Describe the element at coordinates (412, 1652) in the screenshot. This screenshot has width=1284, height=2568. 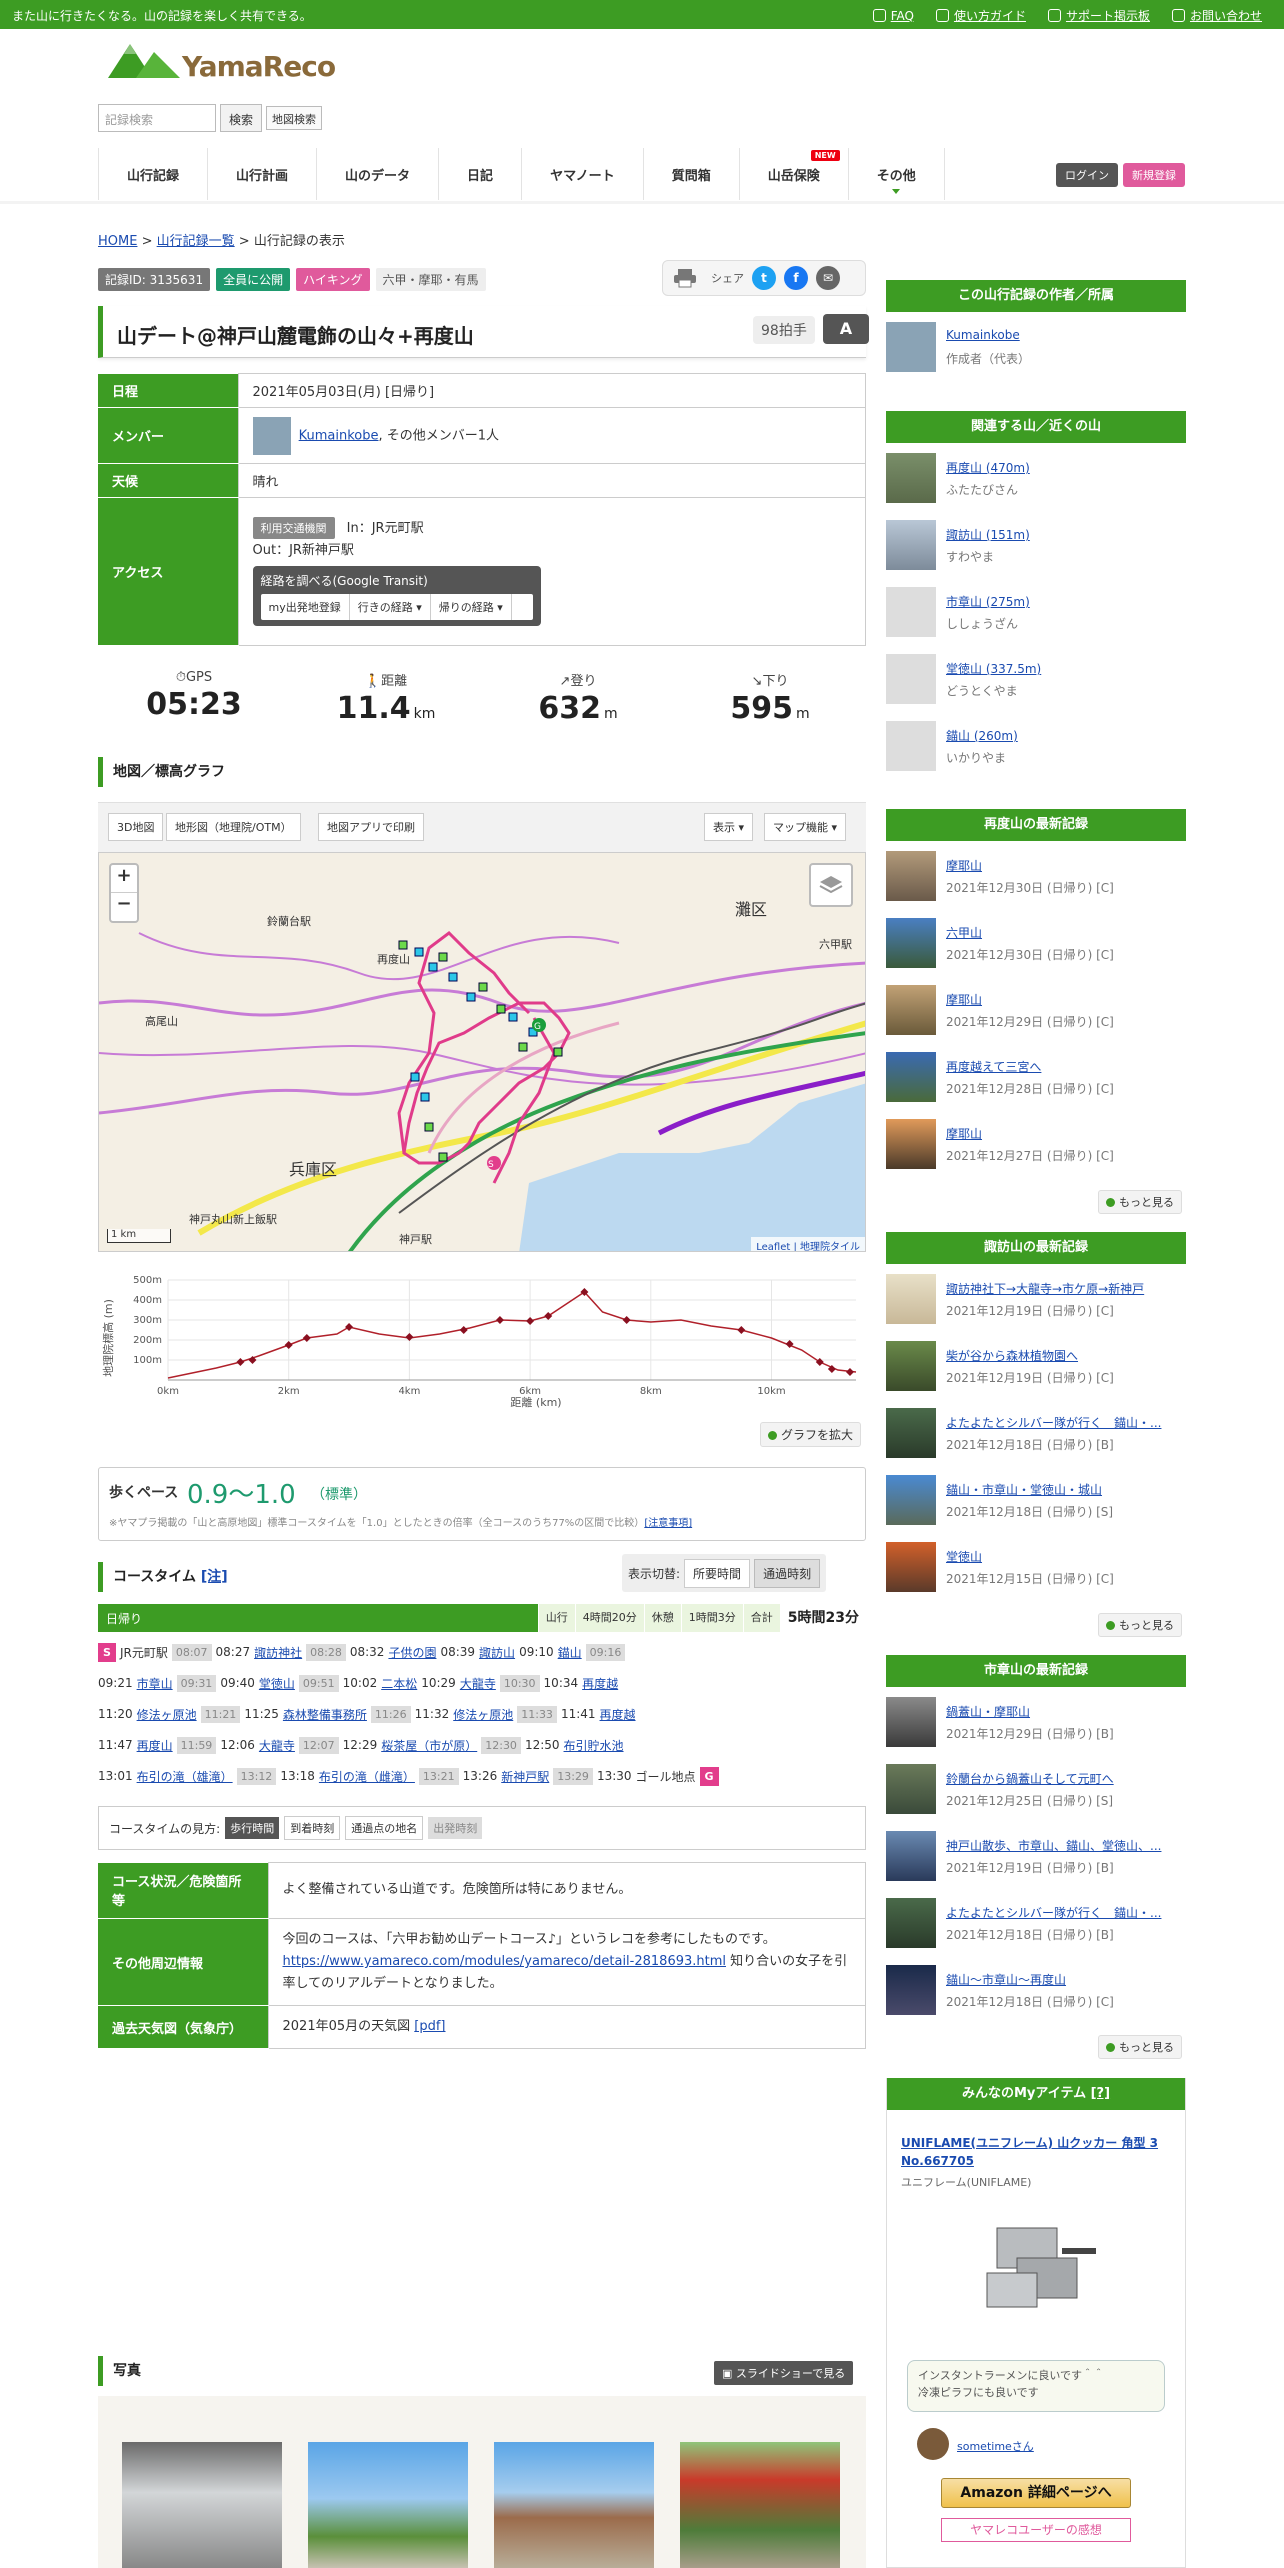
I see `waypoint: 子供の園` at that location.